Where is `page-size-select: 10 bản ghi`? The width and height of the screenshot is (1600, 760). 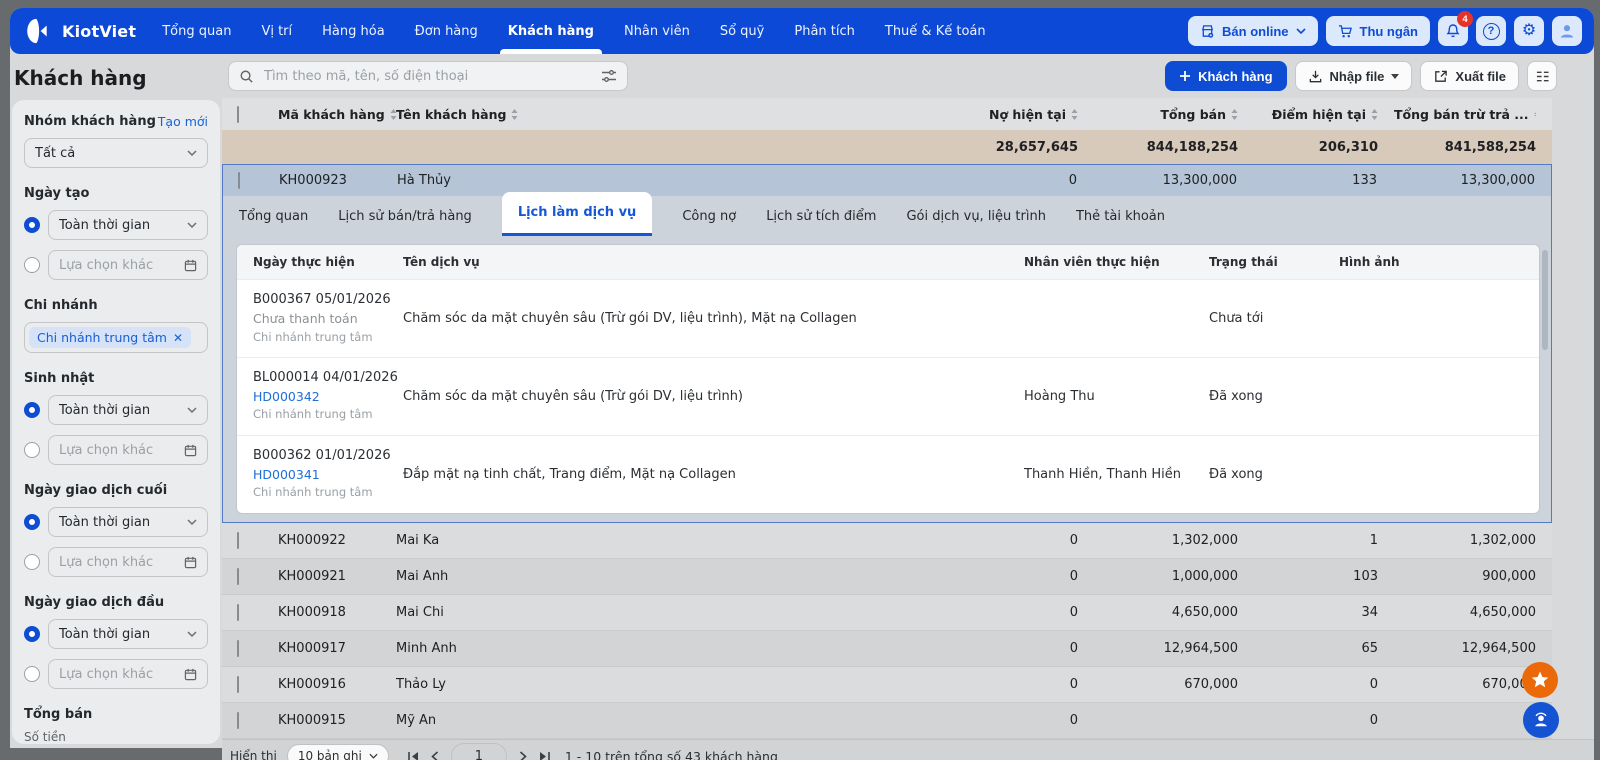
page-size-select: 10 bản ghi is located at coordinates (337, 752).